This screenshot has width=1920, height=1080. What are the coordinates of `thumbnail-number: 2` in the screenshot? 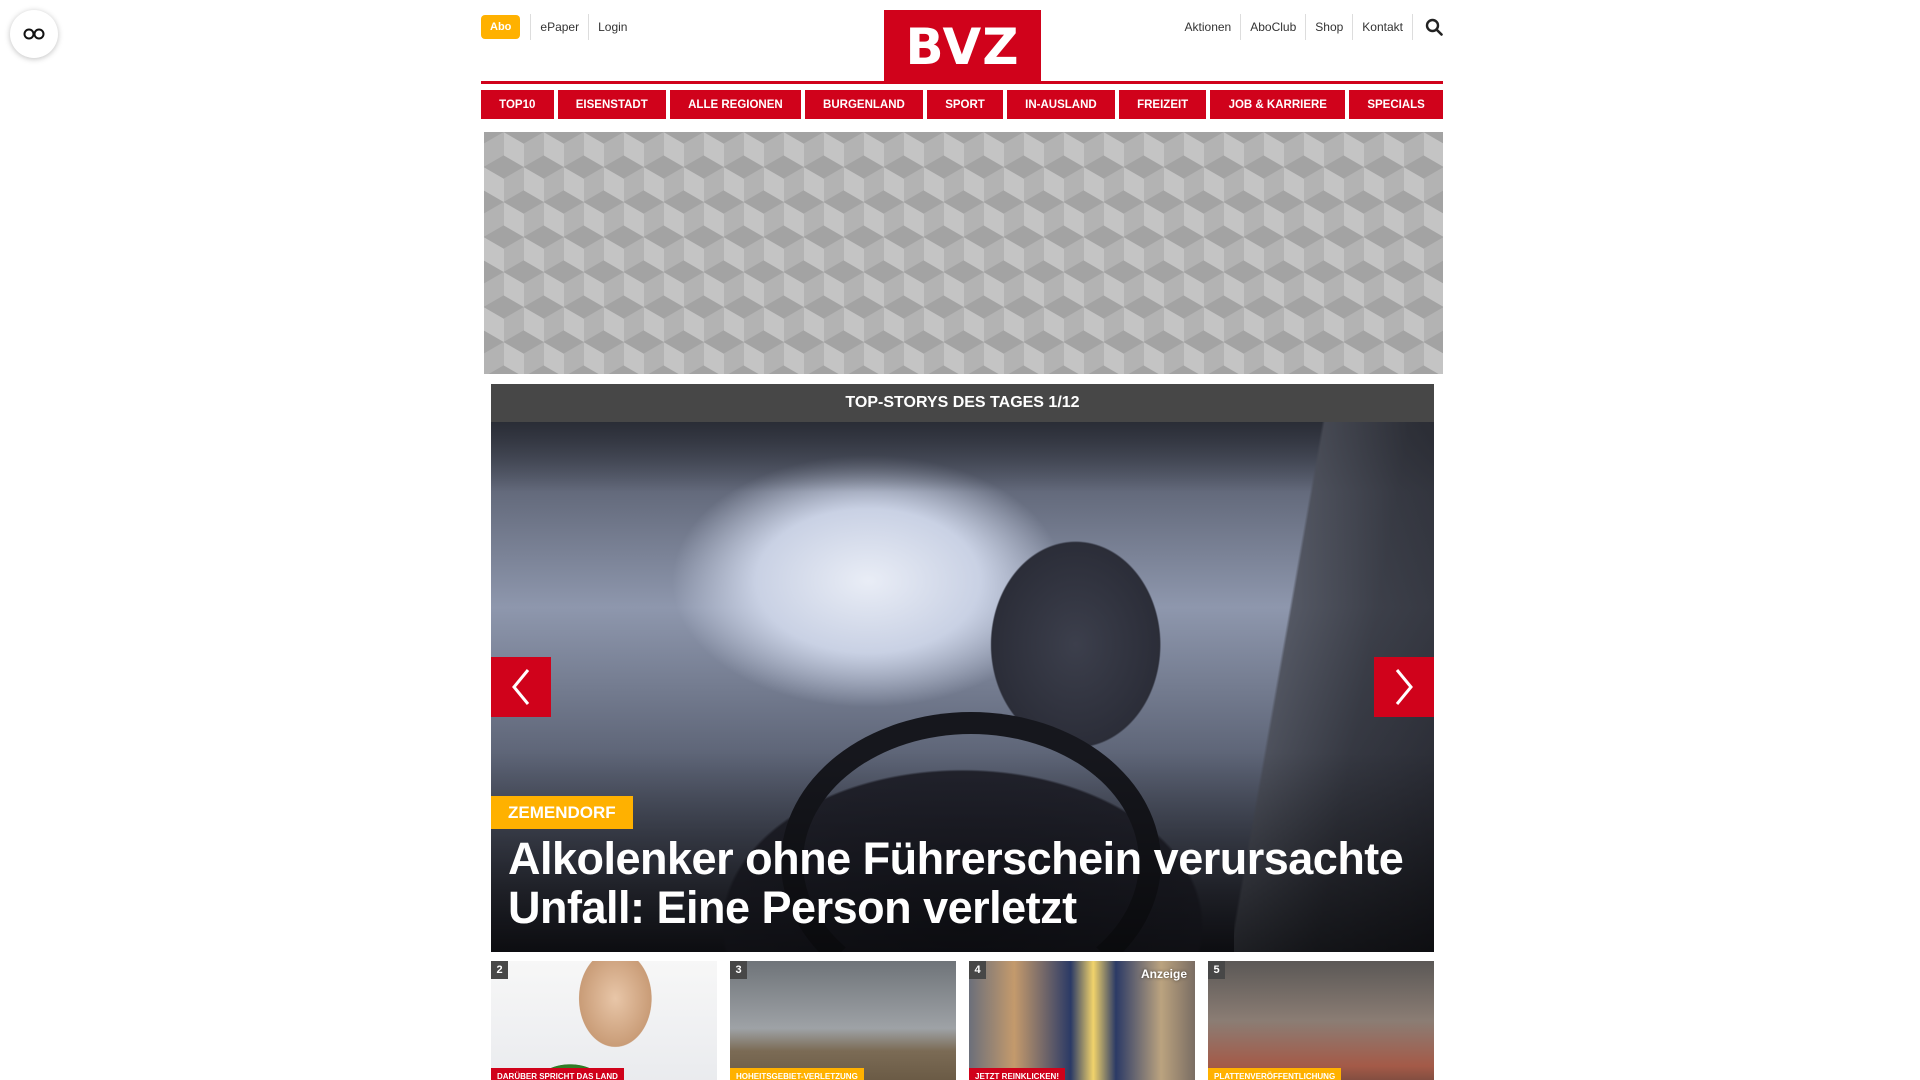 It's located at (499, 970).